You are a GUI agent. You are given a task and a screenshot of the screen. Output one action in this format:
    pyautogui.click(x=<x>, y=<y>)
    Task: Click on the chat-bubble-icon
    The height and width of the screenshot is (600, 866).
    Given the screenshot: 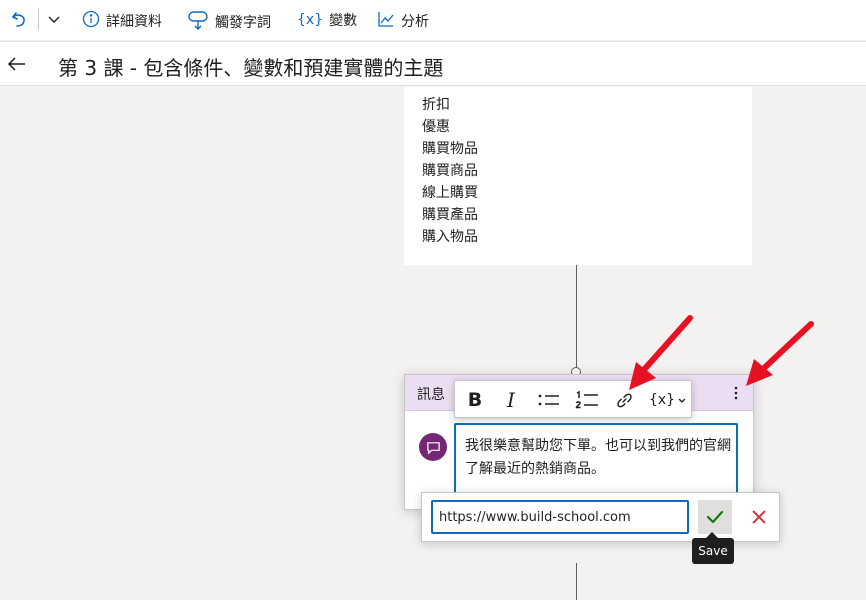 What is the action you would take?
    pyautogui.click(x=433, y=447)
    